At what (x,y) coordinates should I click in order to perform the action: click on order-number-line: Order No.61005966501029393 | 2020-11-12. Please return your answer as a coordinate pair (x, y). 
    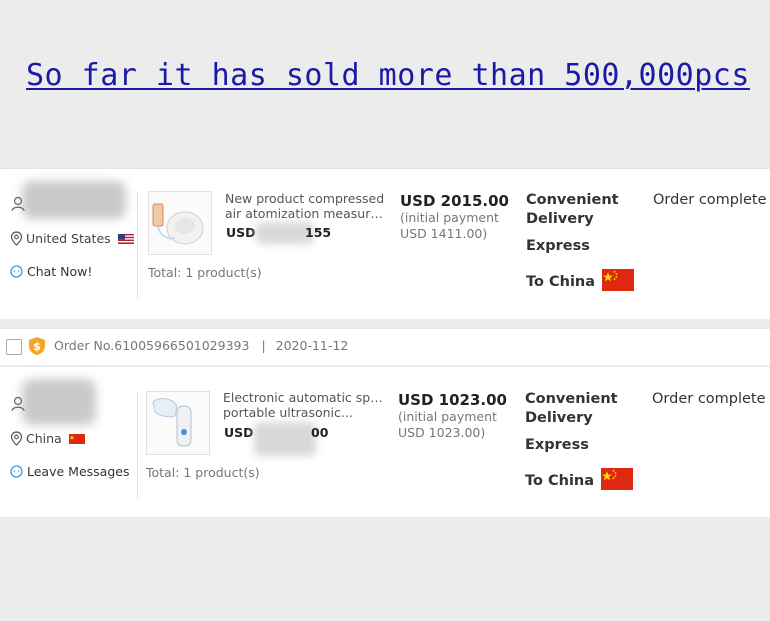
    Looking at the image, I should click on (201, 345).